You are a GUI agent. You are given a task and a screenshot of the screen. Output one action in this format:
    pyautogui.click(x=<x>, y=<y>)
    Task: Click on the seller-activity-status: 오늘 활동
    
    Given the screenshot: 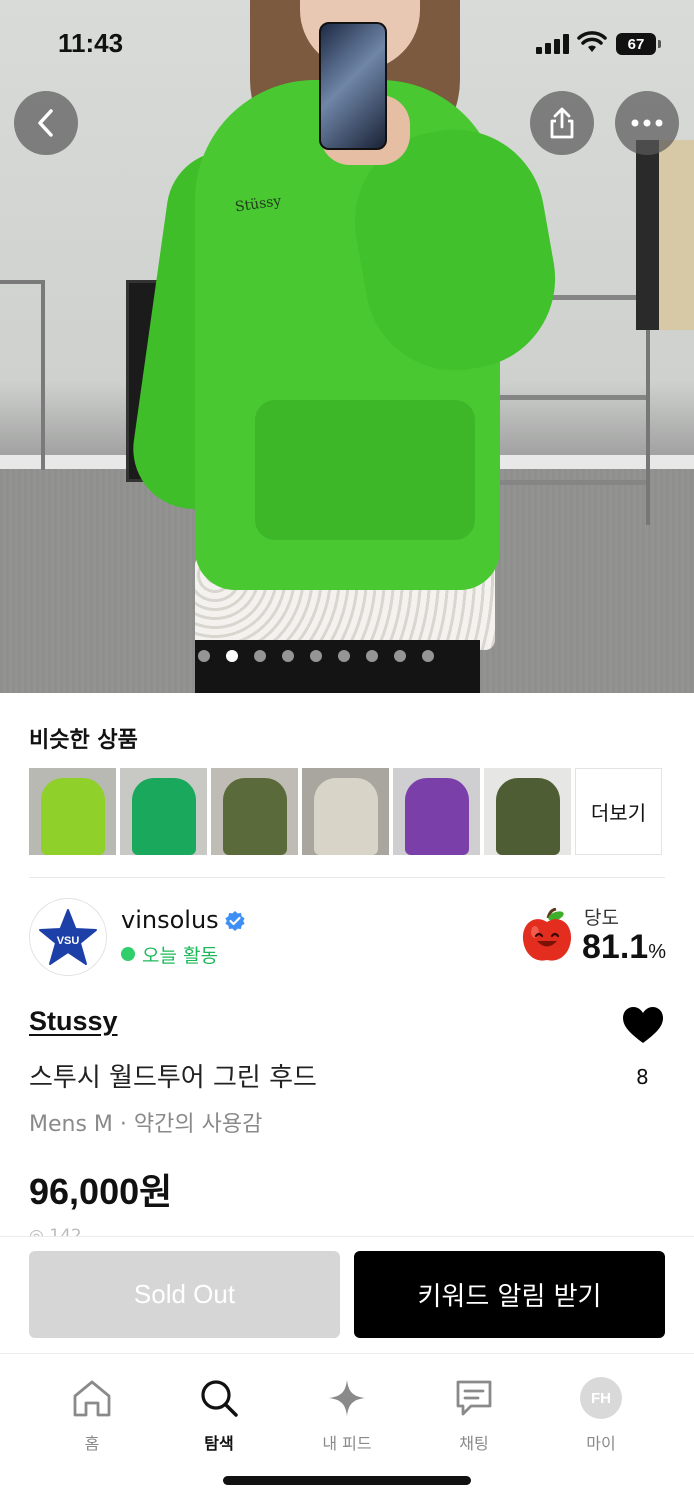 What is the action you would take?
    pyautogui.click(x=180, y=956)
    